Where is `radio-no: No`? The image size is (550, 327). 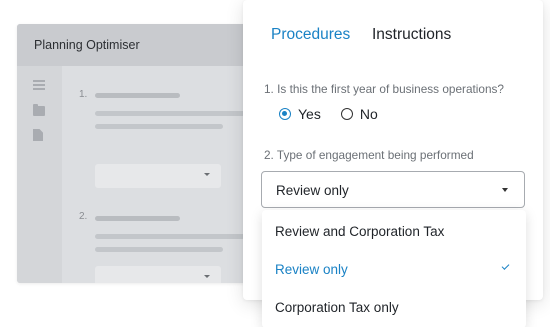 radio-no: No is located at coordinates (359, 114).